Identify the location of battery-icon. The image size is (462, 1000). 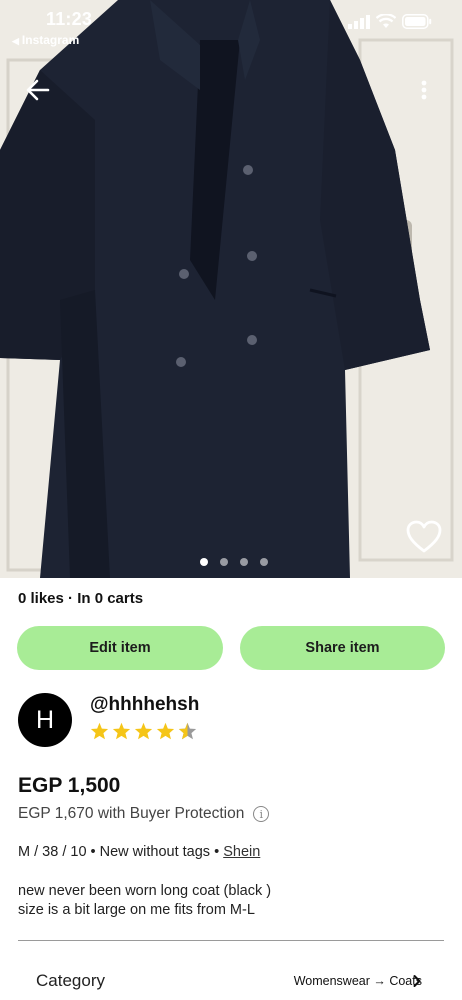
(417, 21).